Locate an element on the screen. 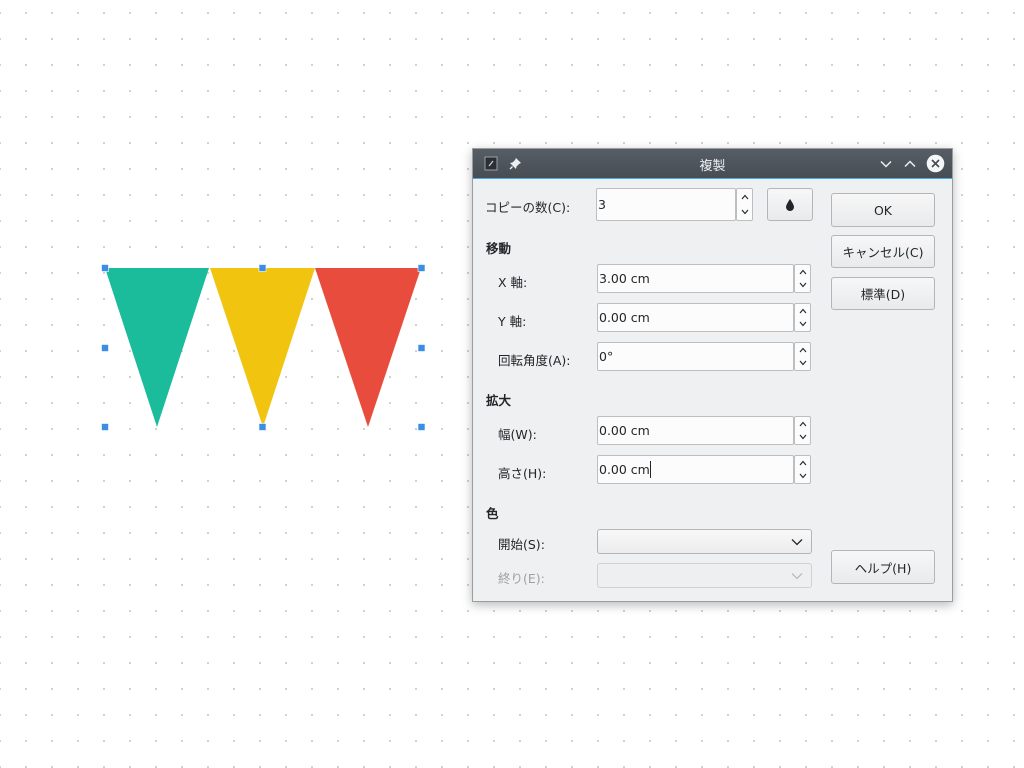 Image resolution: width=1024 pixels, height=768 pixels. height-decrement is located at coordinates (802, 477).